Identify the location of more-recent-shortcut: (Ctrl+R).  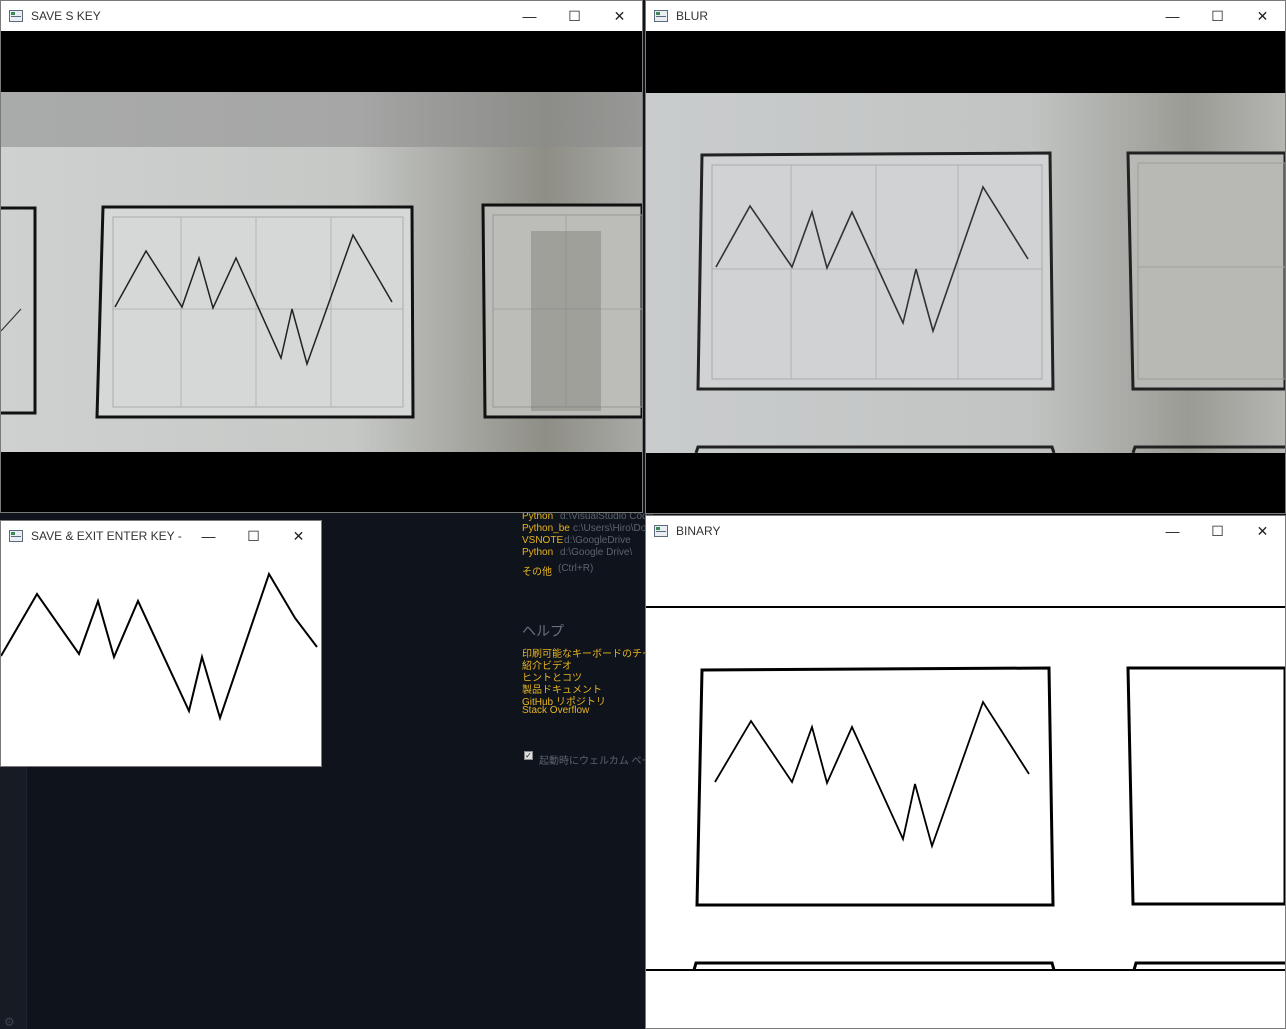
(576, 568).